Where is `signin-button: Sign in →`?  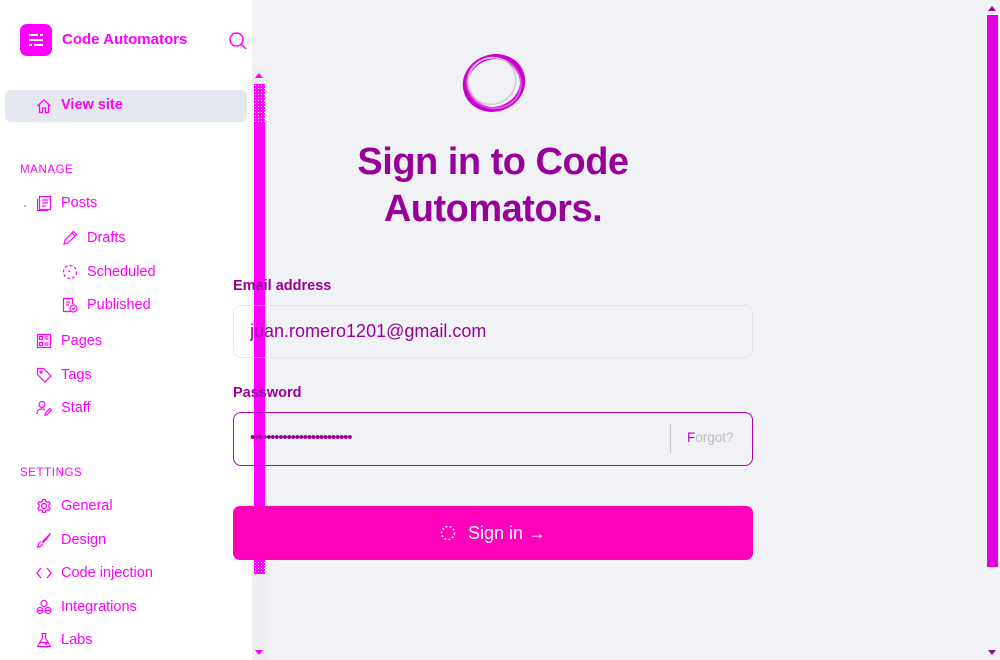 signin-button: Sign in → is located at coordinates (493, 533).